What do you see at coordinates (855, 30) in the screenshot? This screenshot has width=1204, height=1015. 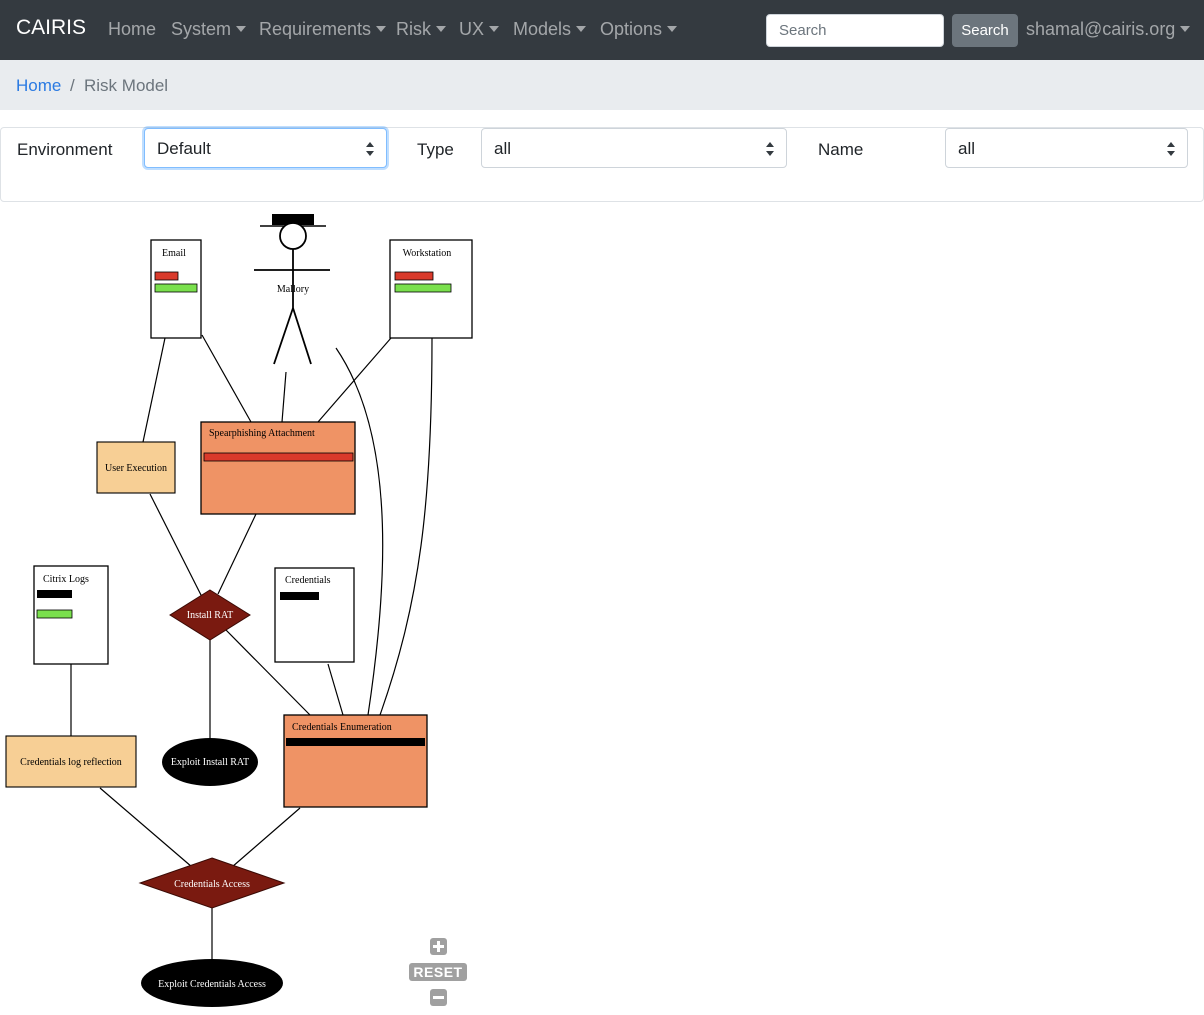 I see `search-input` at bounding box center [855, 30].